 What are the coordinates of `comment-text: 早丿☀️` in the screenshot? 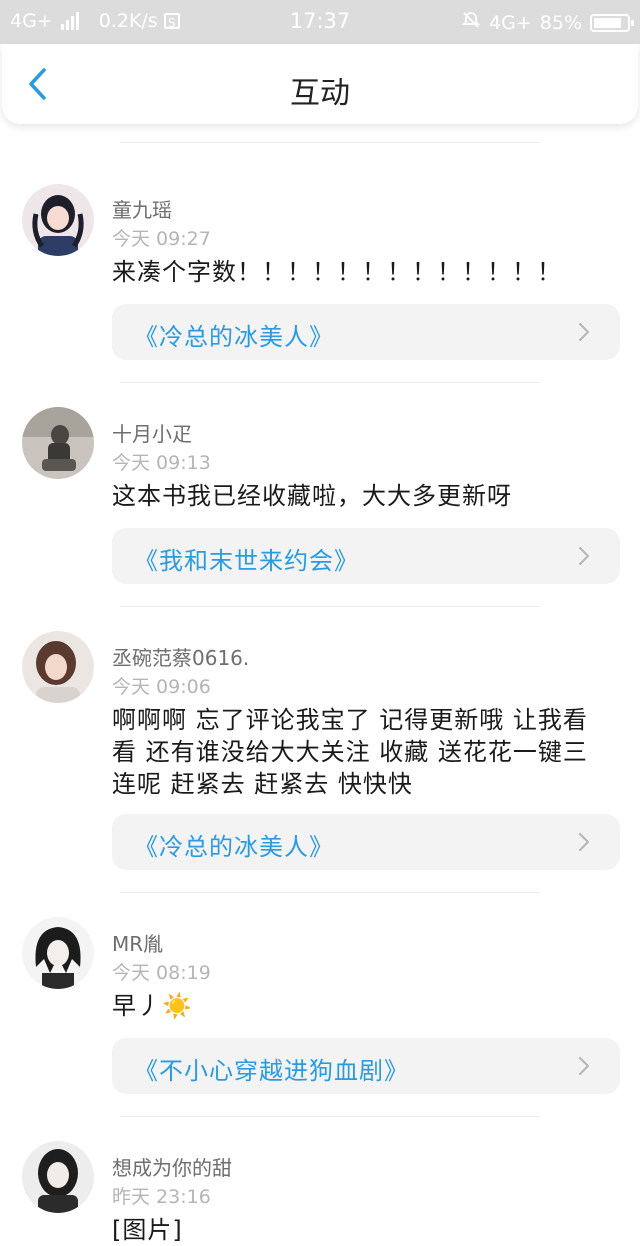 It's located at (152, 1006).